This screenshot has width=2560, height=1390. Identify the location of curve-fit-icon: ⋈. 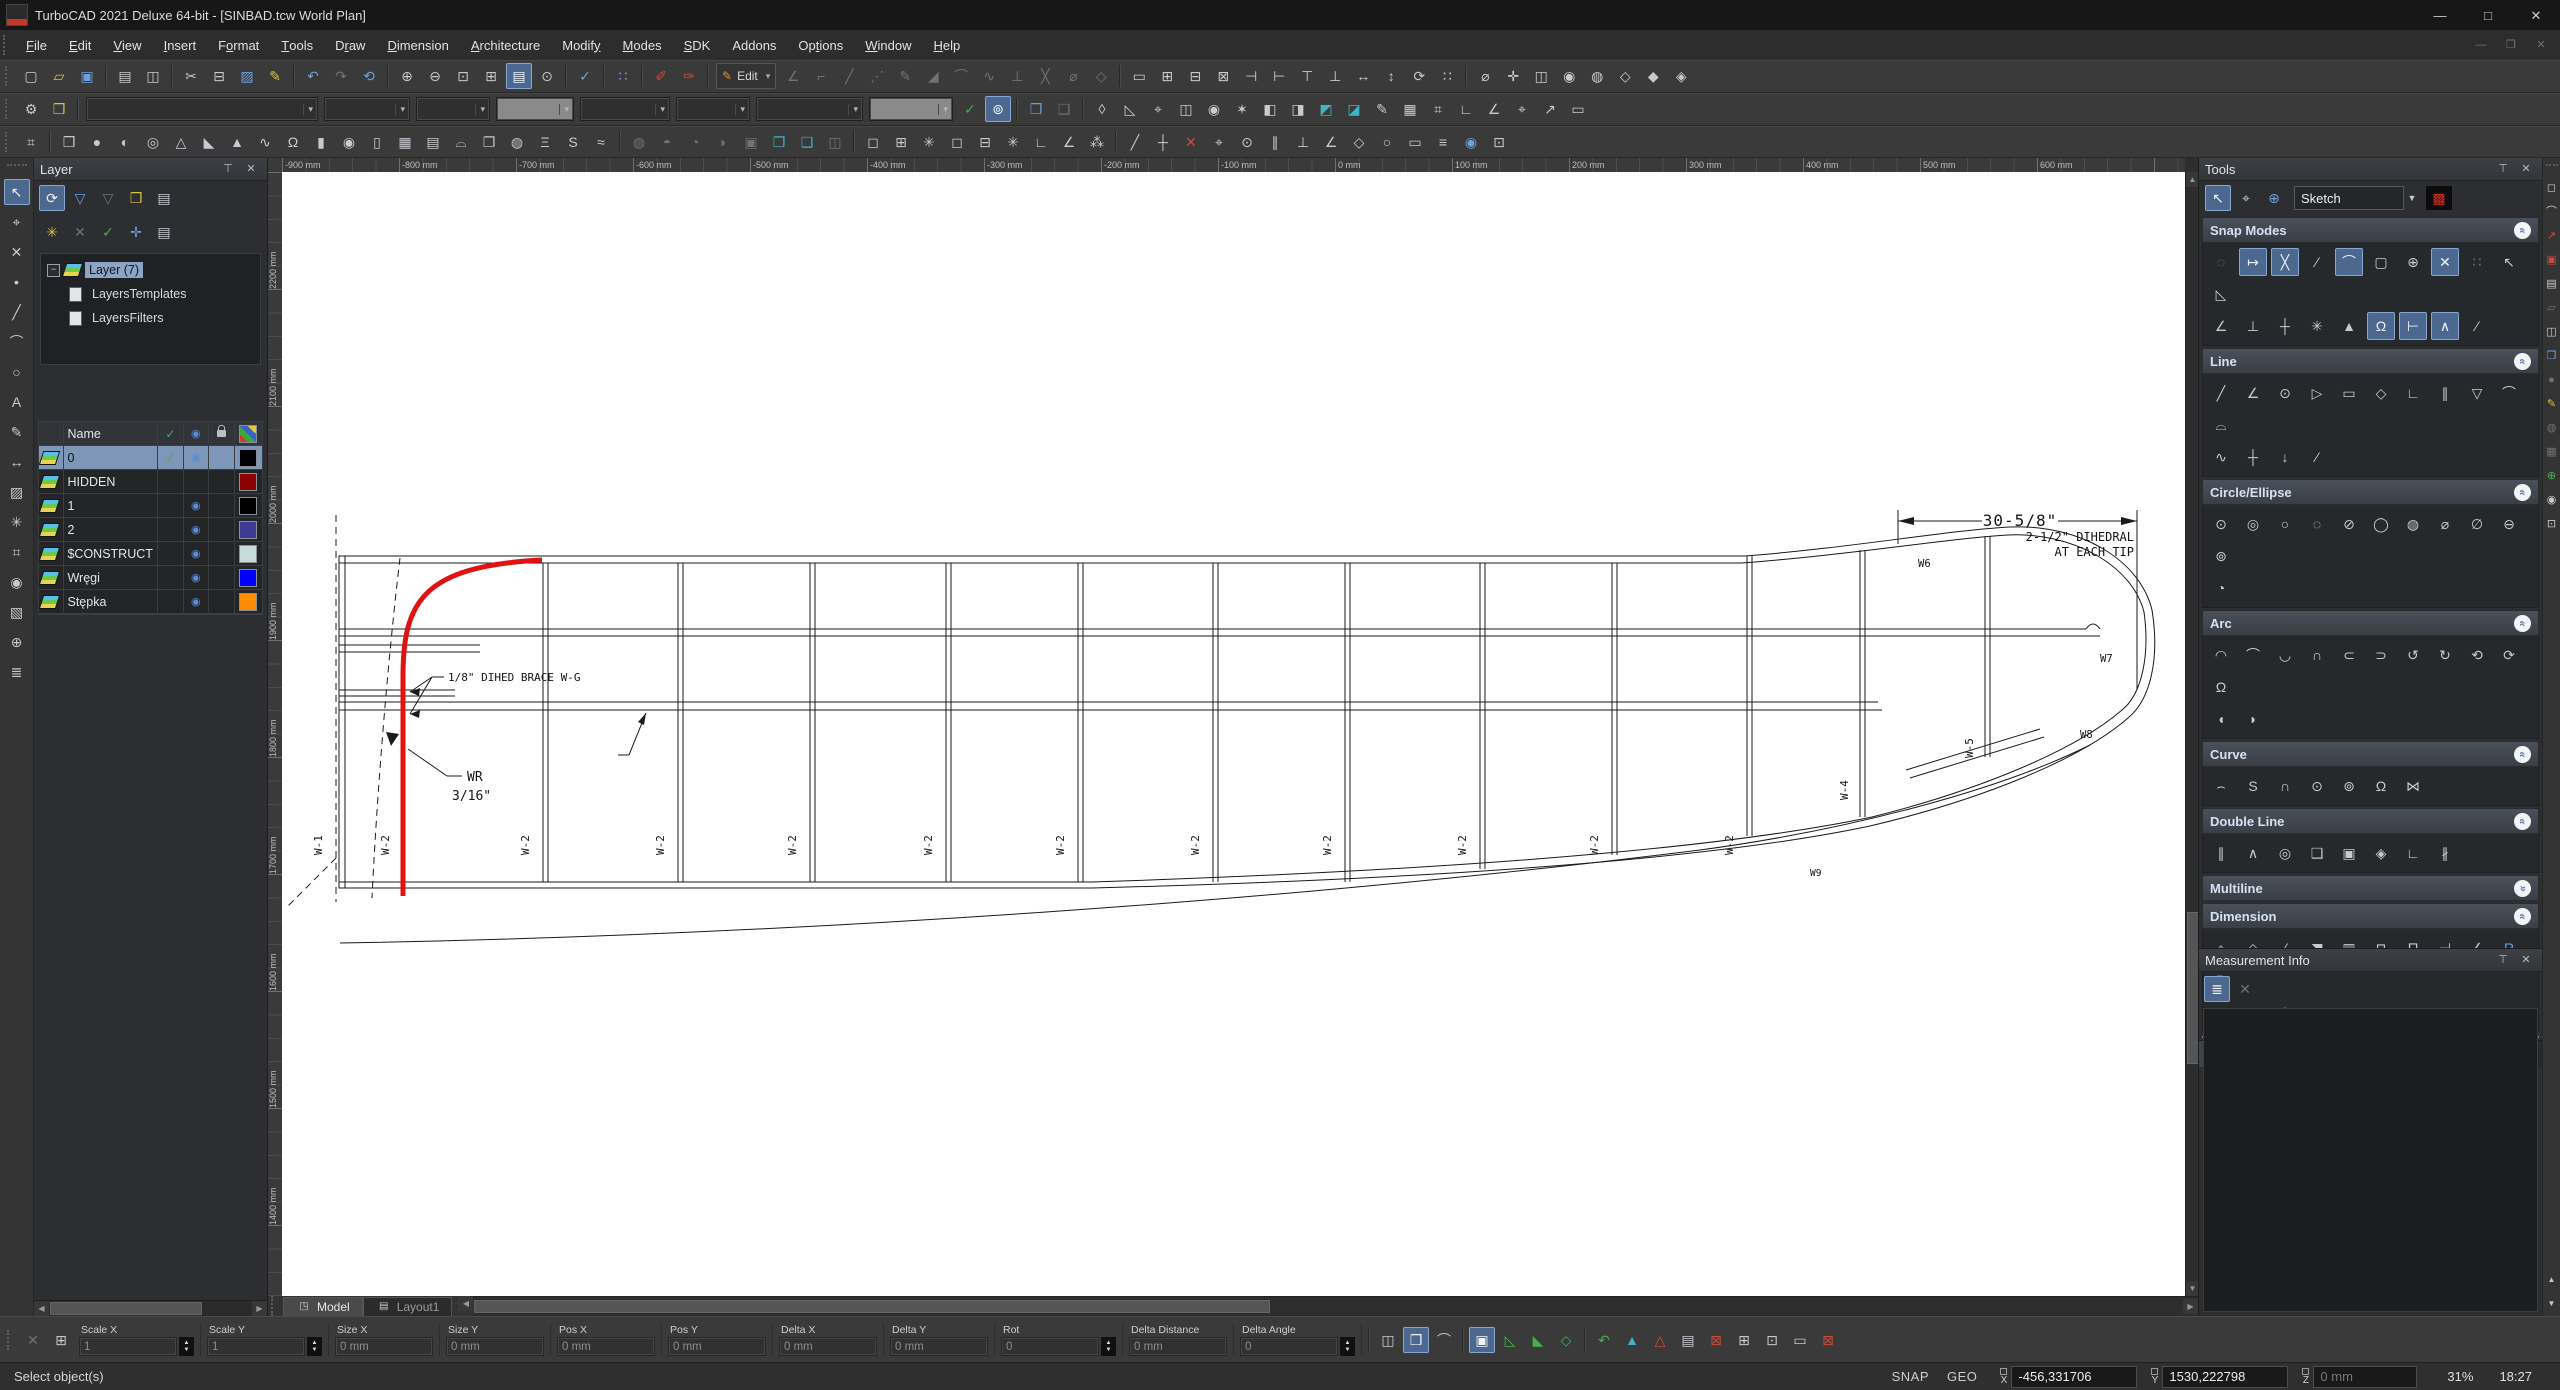
(2413, 786).